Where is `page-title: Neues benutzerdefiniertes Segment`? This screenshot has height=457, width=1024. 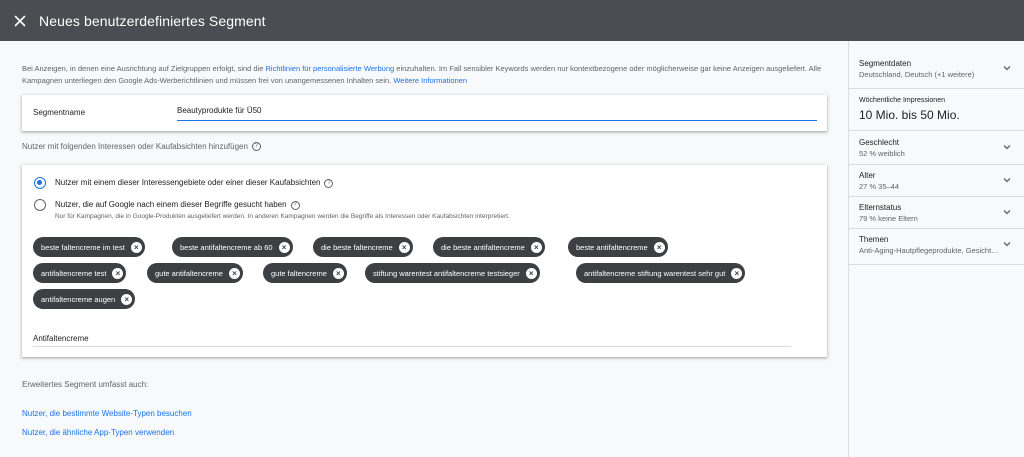
page-title: Neues benutzerdefiniertes Segment is located at coordinates (152, 20).